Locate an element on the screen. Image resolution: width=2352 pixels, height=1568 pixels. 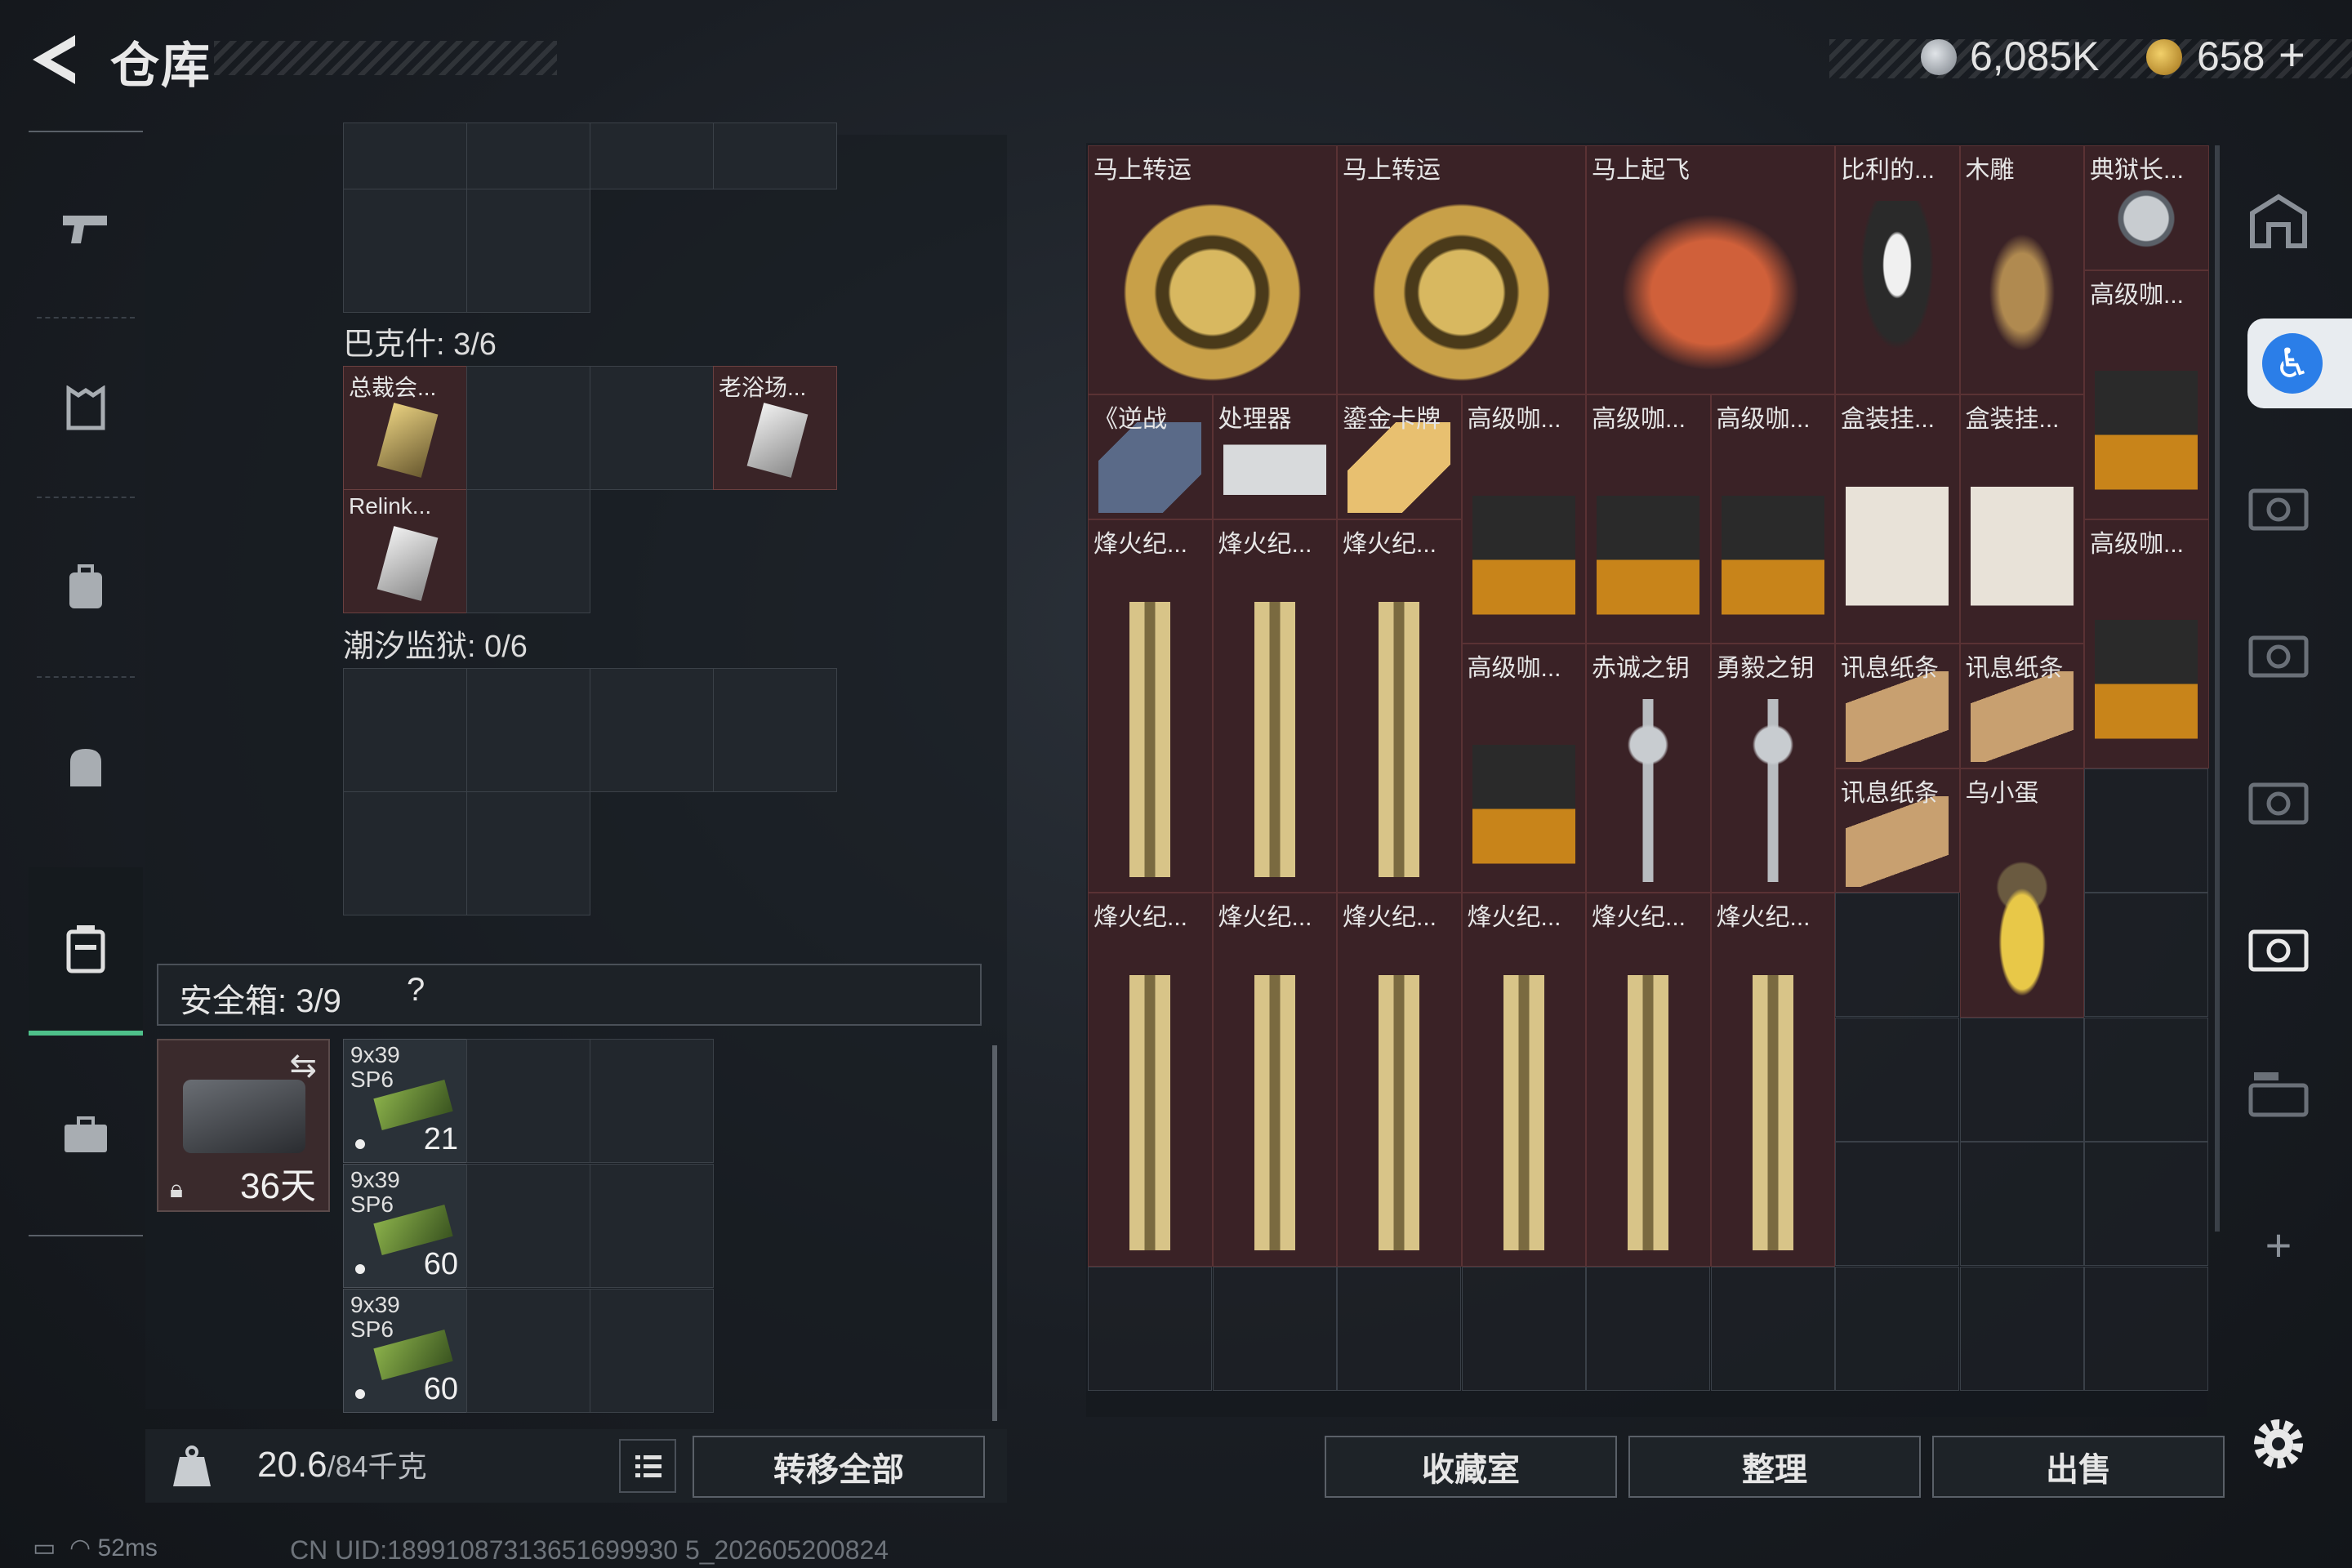
ammo-item: 9x39 SP6 21 is located at coordinates (405, 1101).